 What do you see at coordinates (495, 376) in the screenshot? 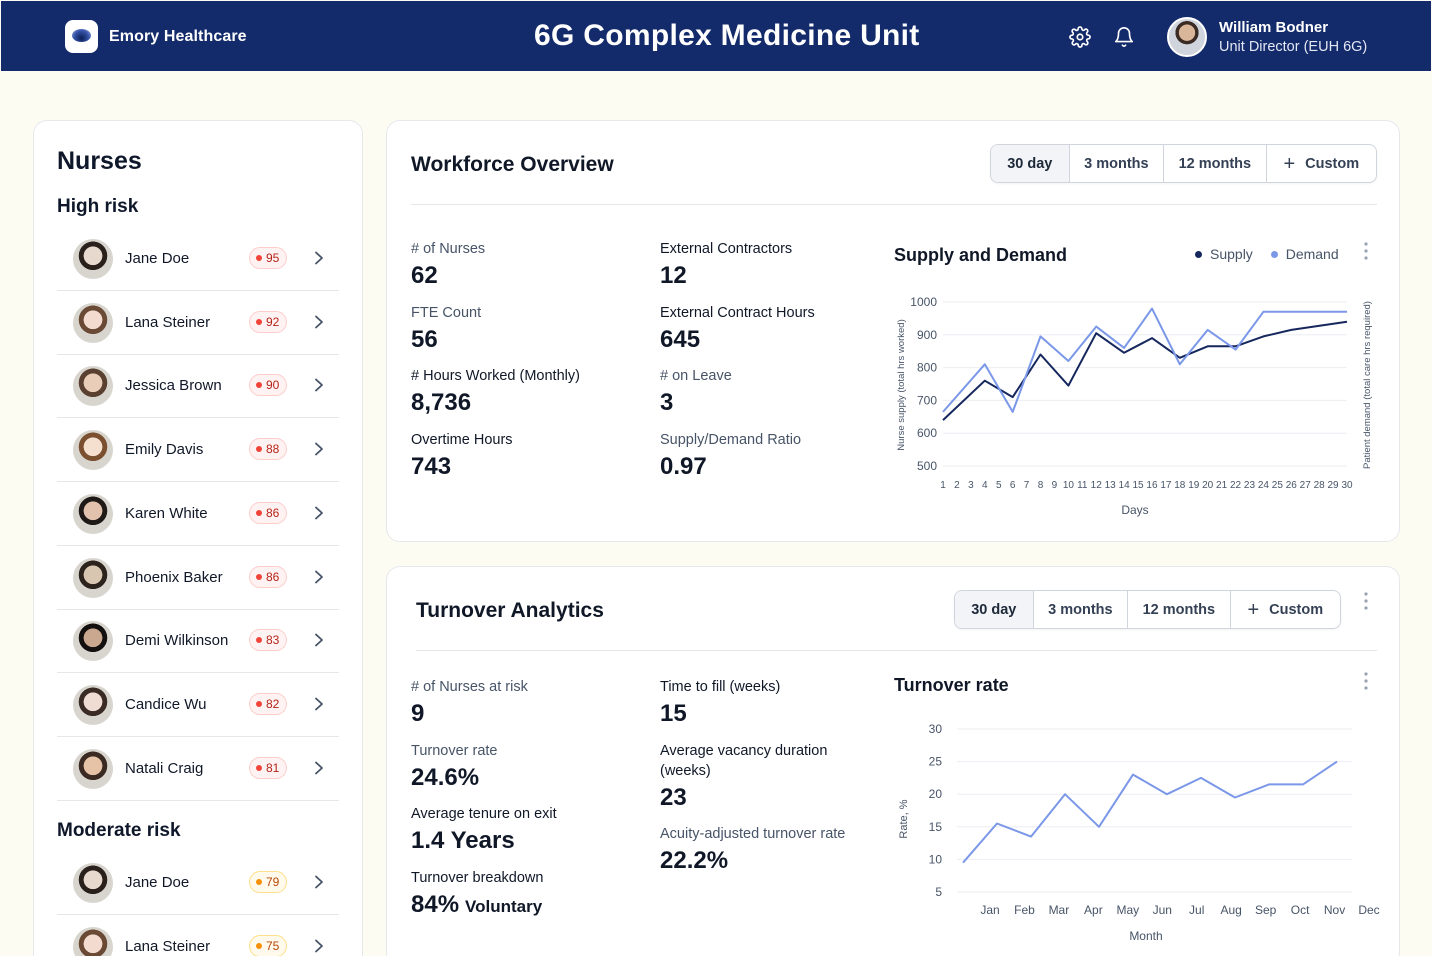
I see `metric-label: # Hours Worked (Monthly)` at bounding box center [495, 376].